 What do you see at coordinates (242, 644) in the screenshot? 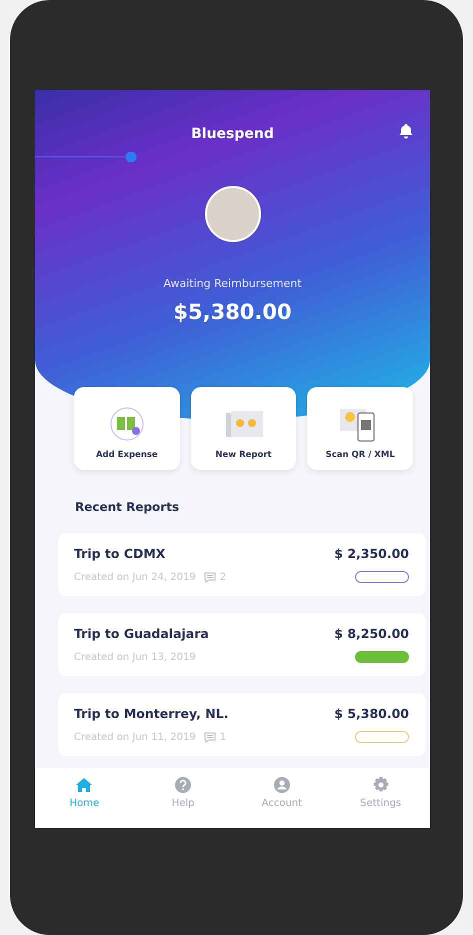
I see `report-card: Trip to Guadalajara Created on Jun 13, 2019 $ 8,250.00` at bounding box center [242, 644].